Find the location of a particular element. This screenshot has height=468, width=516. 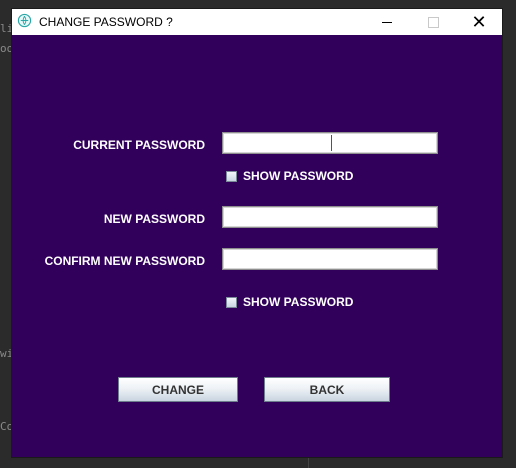

close-icon: ✕ is located at coordinates (479, 22).